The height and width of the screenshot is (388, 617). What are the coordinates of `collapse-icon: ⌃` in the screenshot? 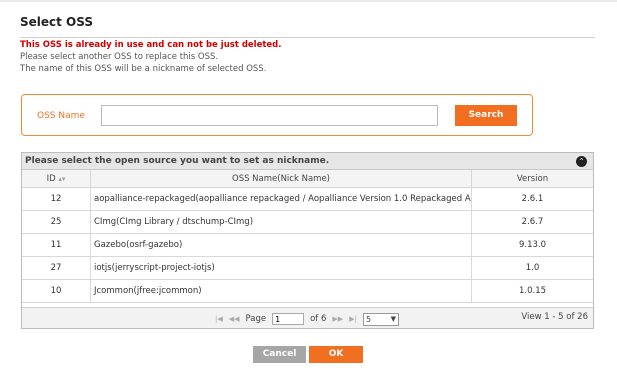 It's located at (581, 161).